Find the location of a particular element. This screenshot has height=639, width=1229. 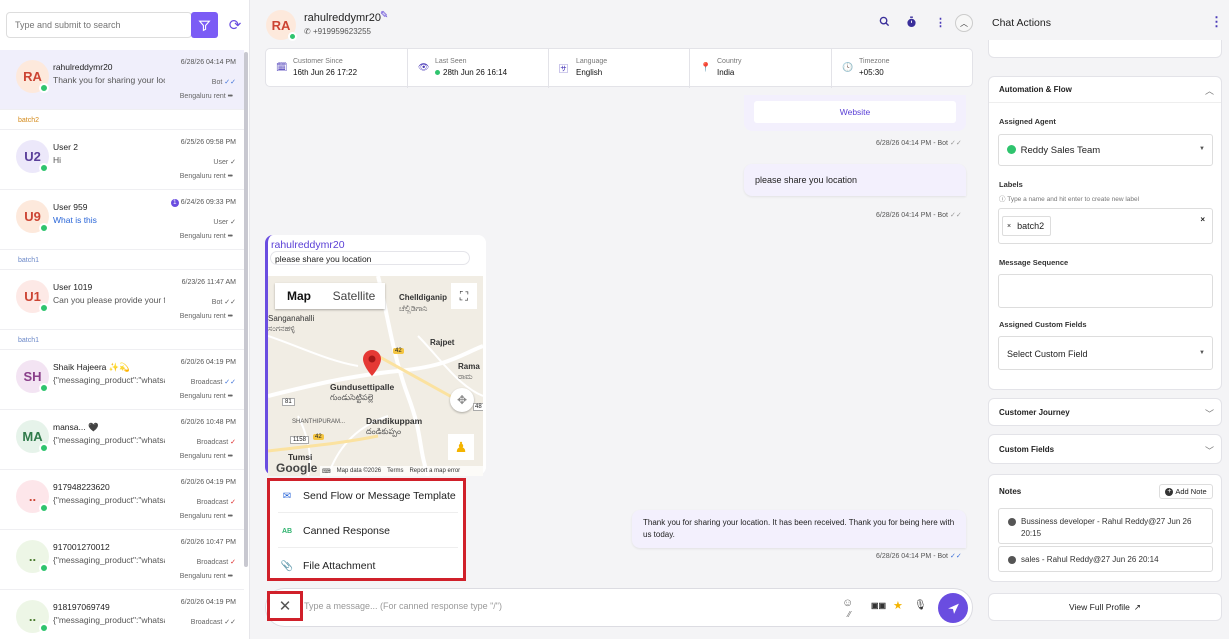

read-receipt-icon: ✓✓ is located at coordinates (955, 143).